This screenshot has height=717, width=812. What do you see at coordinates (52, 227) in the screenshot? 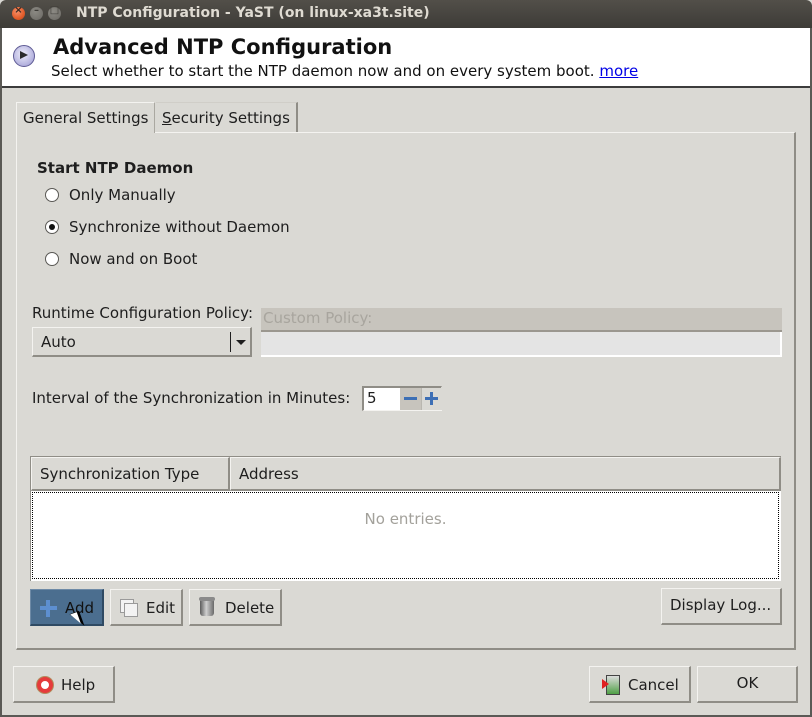
I see `radio-synchronize-without-daemon` at bounding box center [52, 227].